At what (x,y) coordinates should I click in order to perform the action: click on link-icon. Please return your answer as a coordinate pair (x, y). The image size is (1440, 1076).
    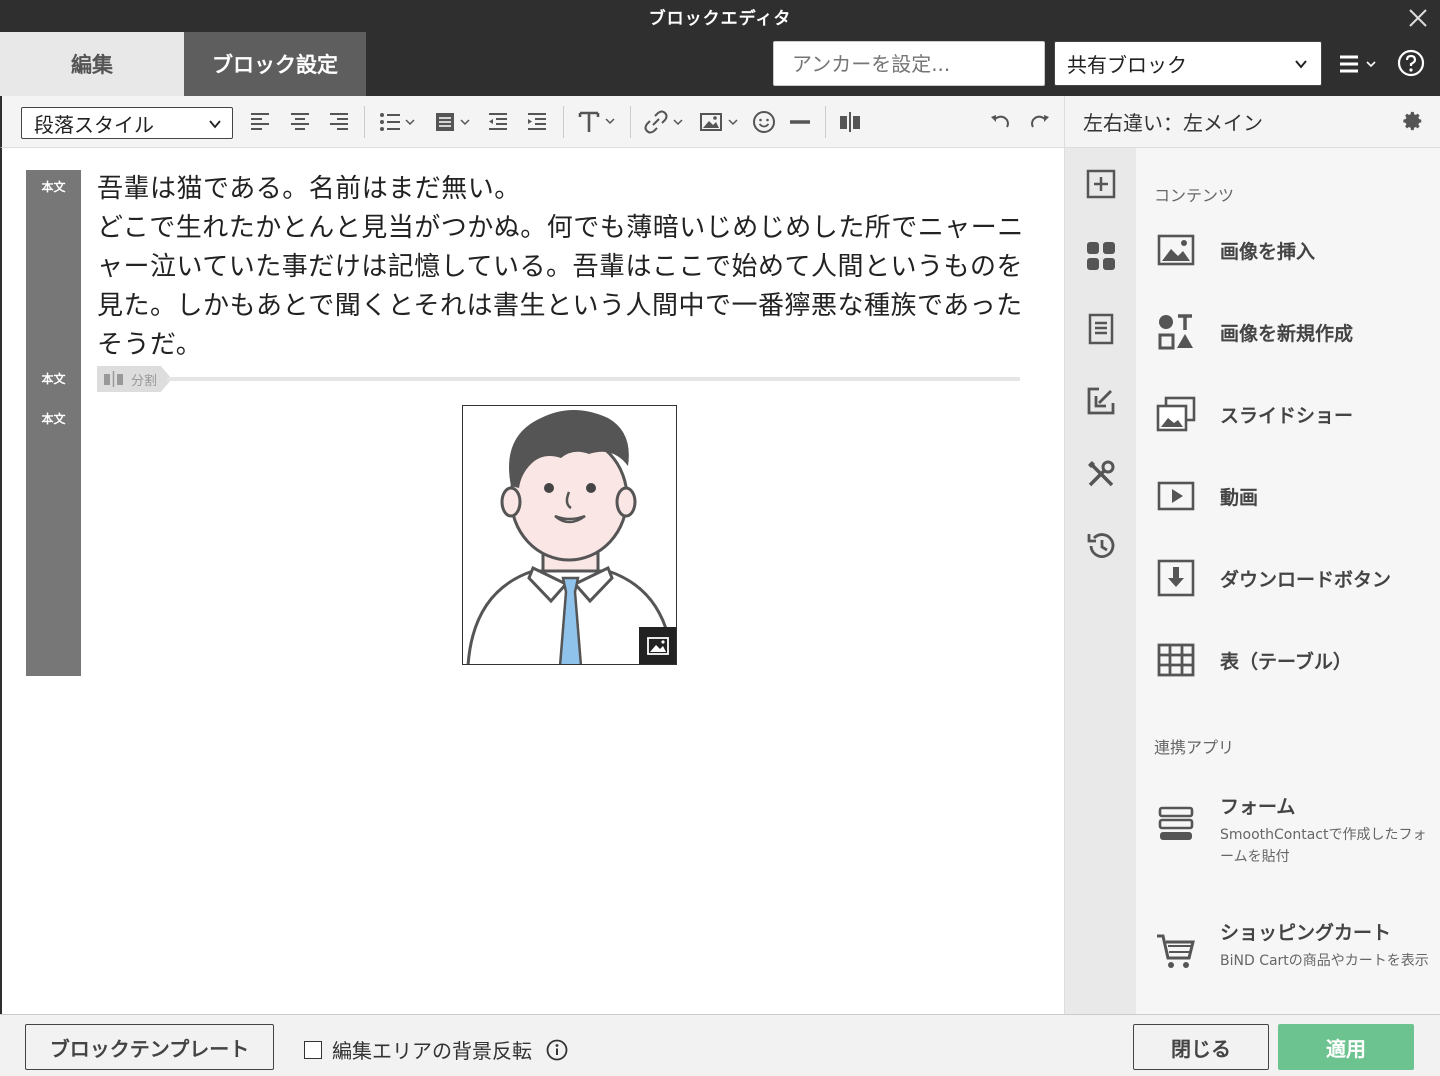
    Looking at the image, I should click on (665, 122).